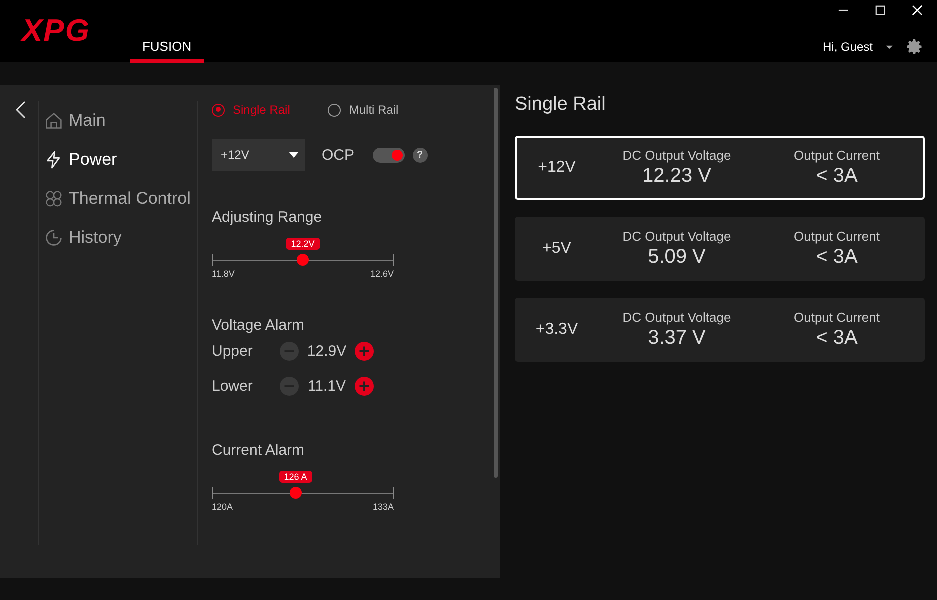  I want to click on value-tooltip: 126 A, so click(295, 477).